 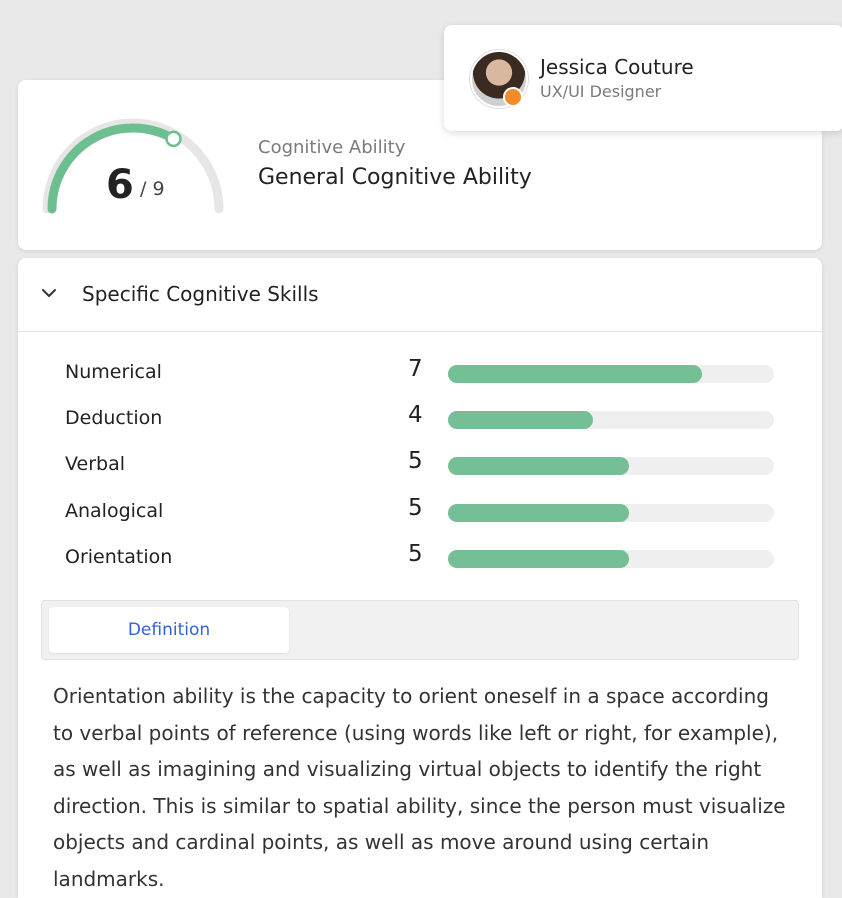 I want to click on profile-card: Jessica Couture UX/UI Designer, so click(x=643, y=78).